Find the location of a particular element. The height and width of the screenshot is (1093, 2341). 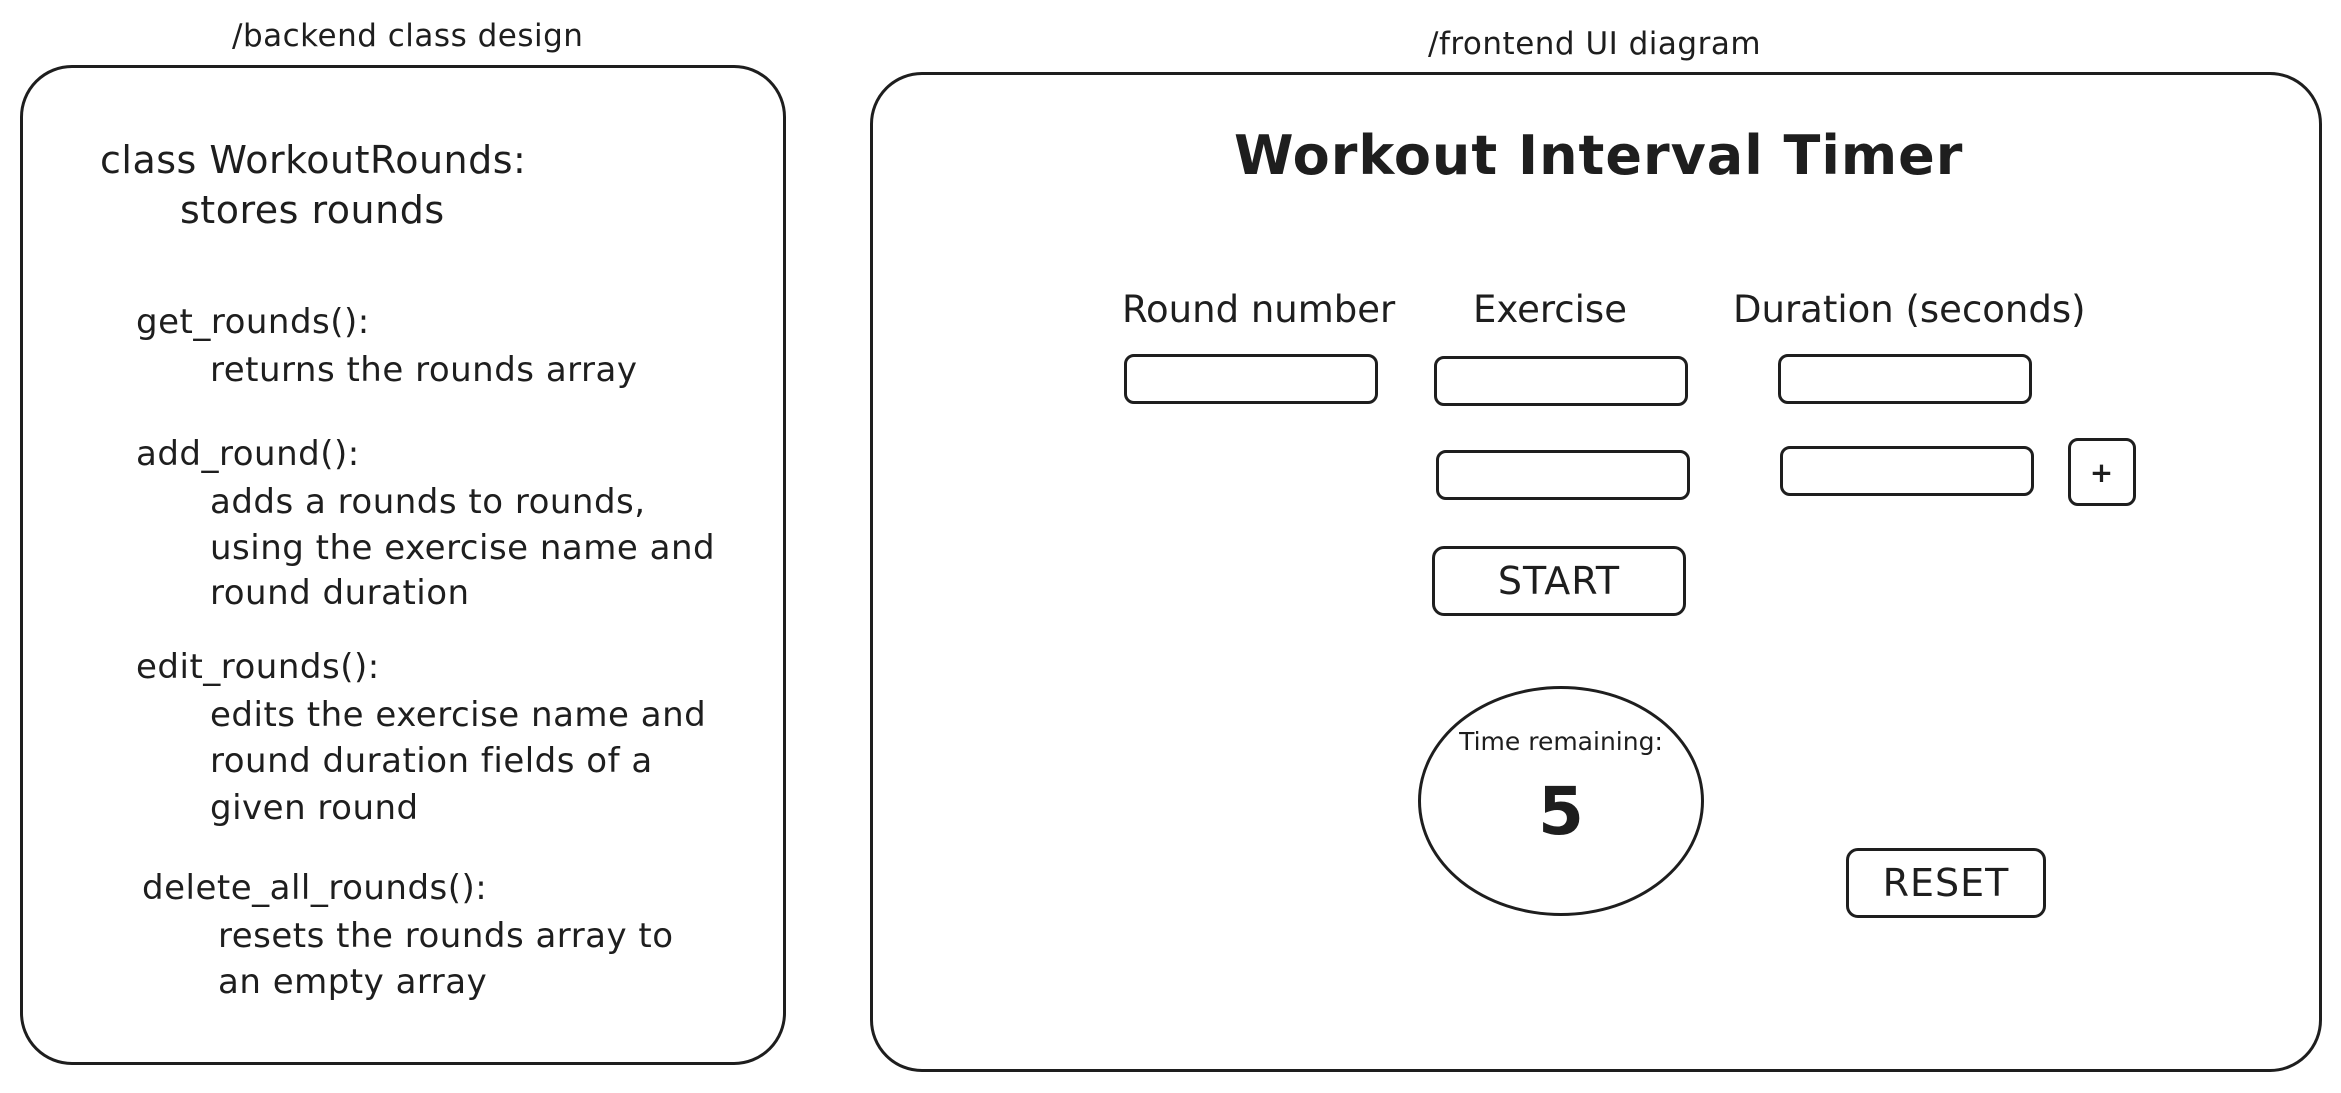

timer-label: Time remaining: is located at coordinates (1561, 741).